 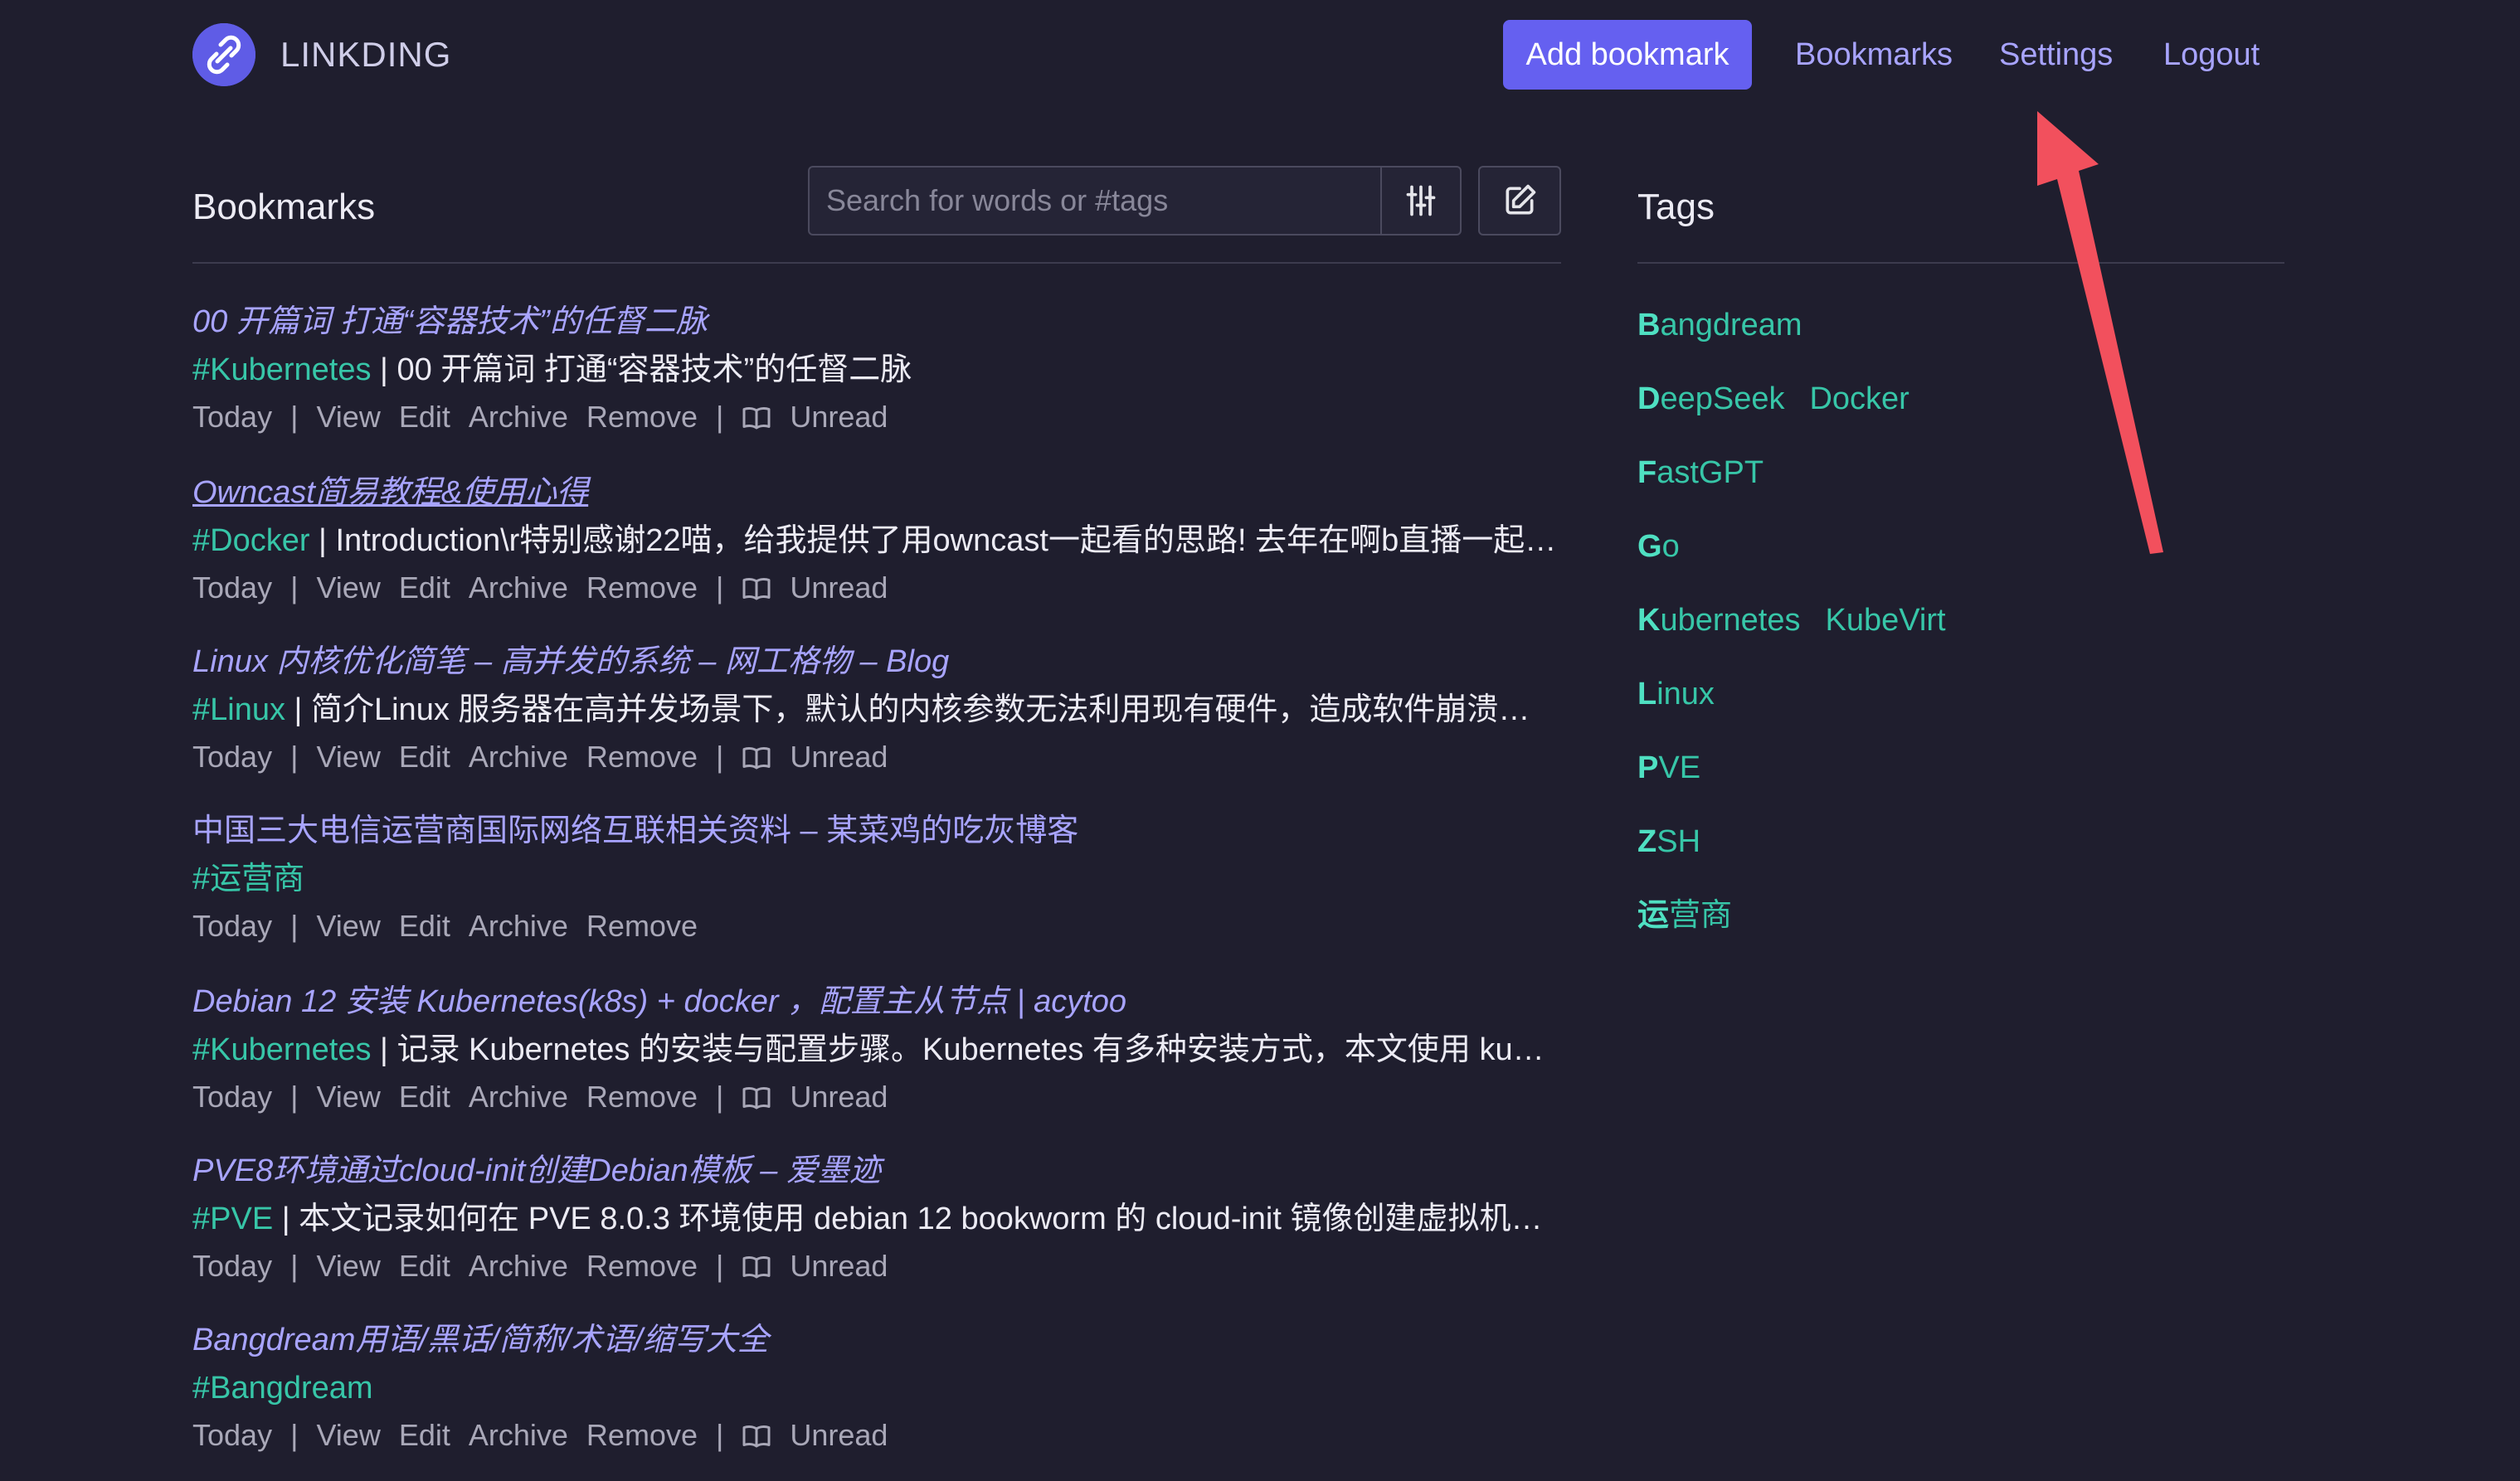 I want to click on bookmark-tag: #PVE, so click(x=232, y=1219).